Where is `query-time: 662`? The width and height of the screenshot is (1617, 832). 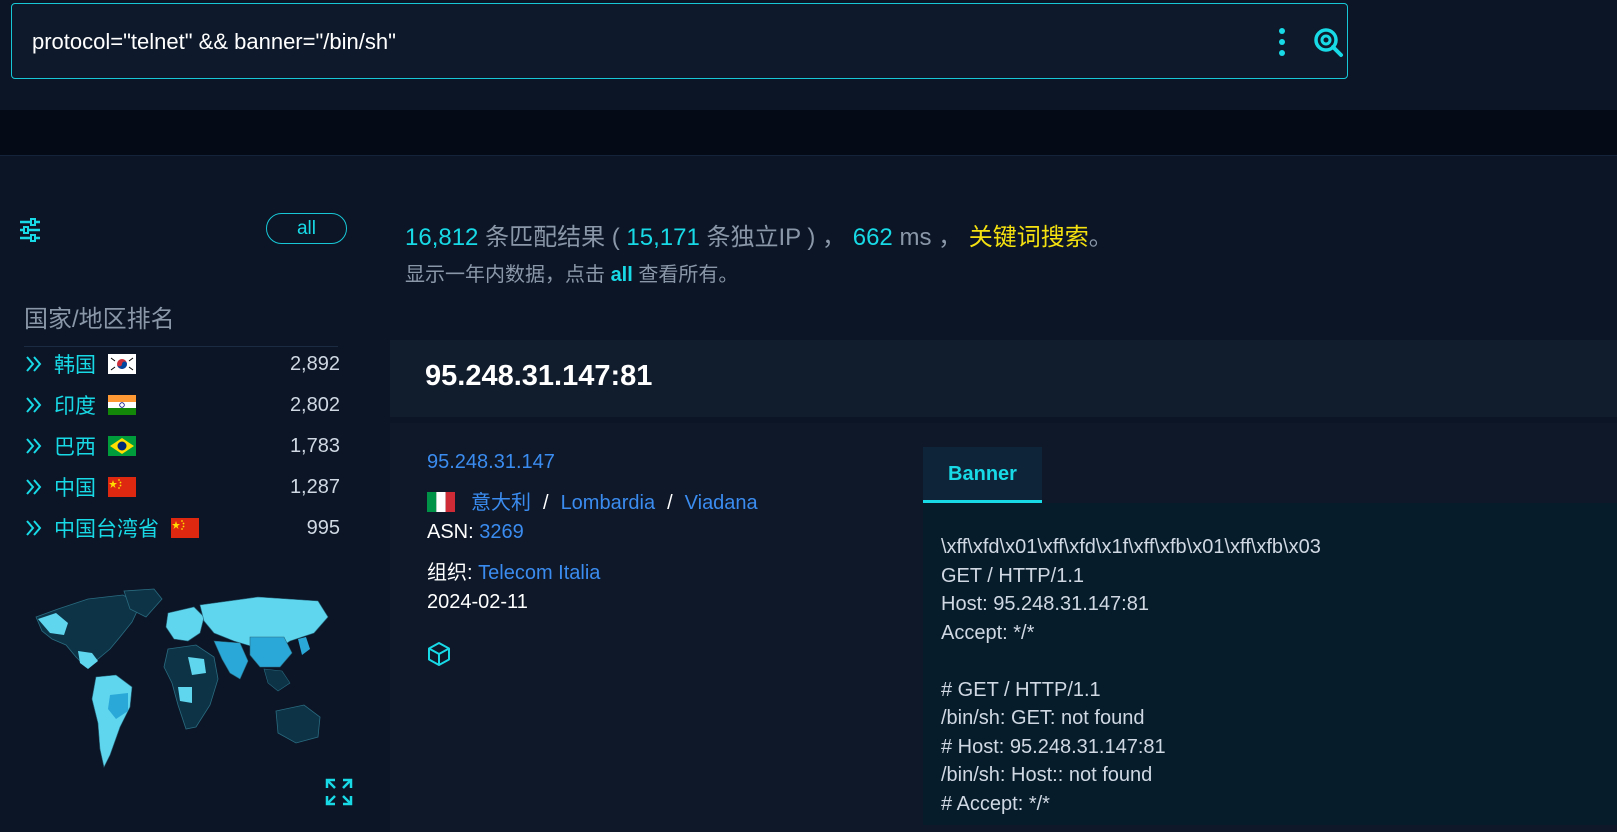 query-time: 662 is located at coordinates (872, 237).